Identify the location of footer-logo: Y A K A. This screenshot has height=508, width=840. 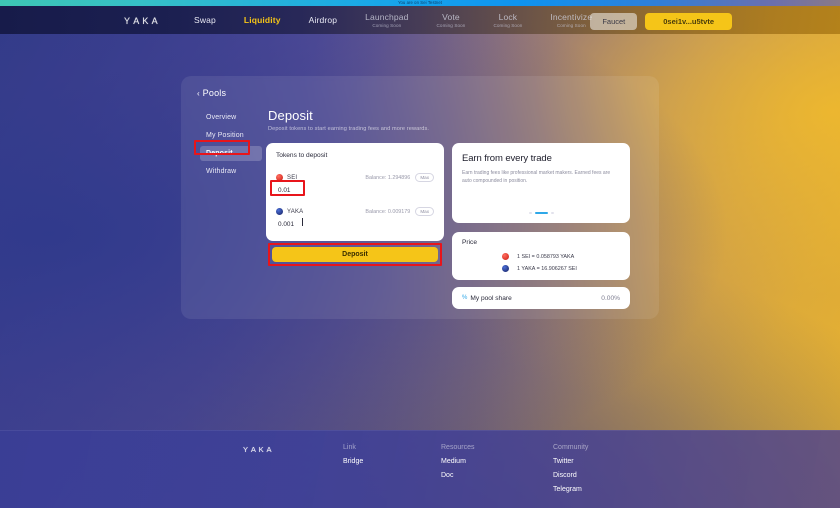
(258, 450).